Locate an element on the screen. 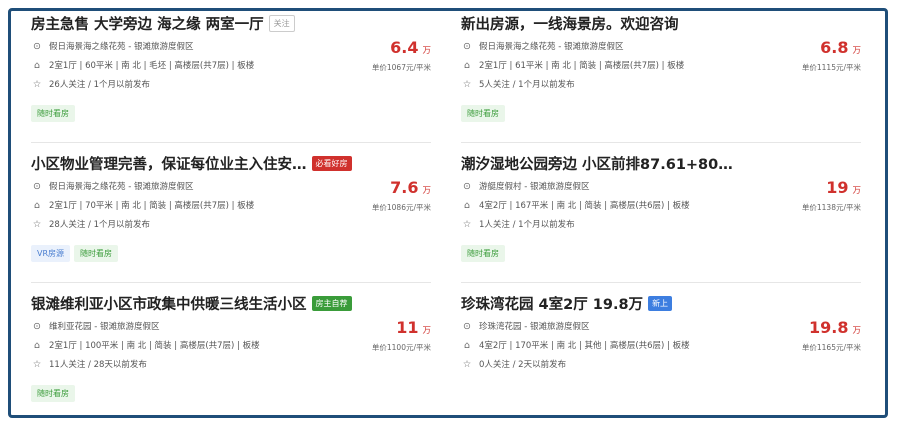  listing-title: 珍珠湾花园 4室2厅 19.8万 新上 is located at coordinates (567, 303).